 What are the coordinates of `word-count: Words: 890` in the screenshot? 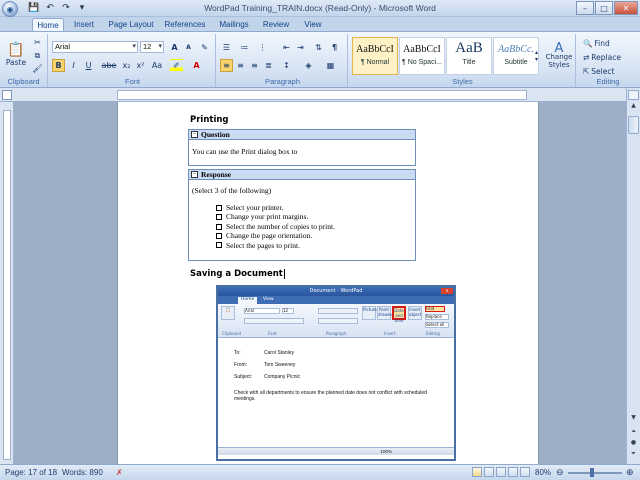 It's located at (82, 472).